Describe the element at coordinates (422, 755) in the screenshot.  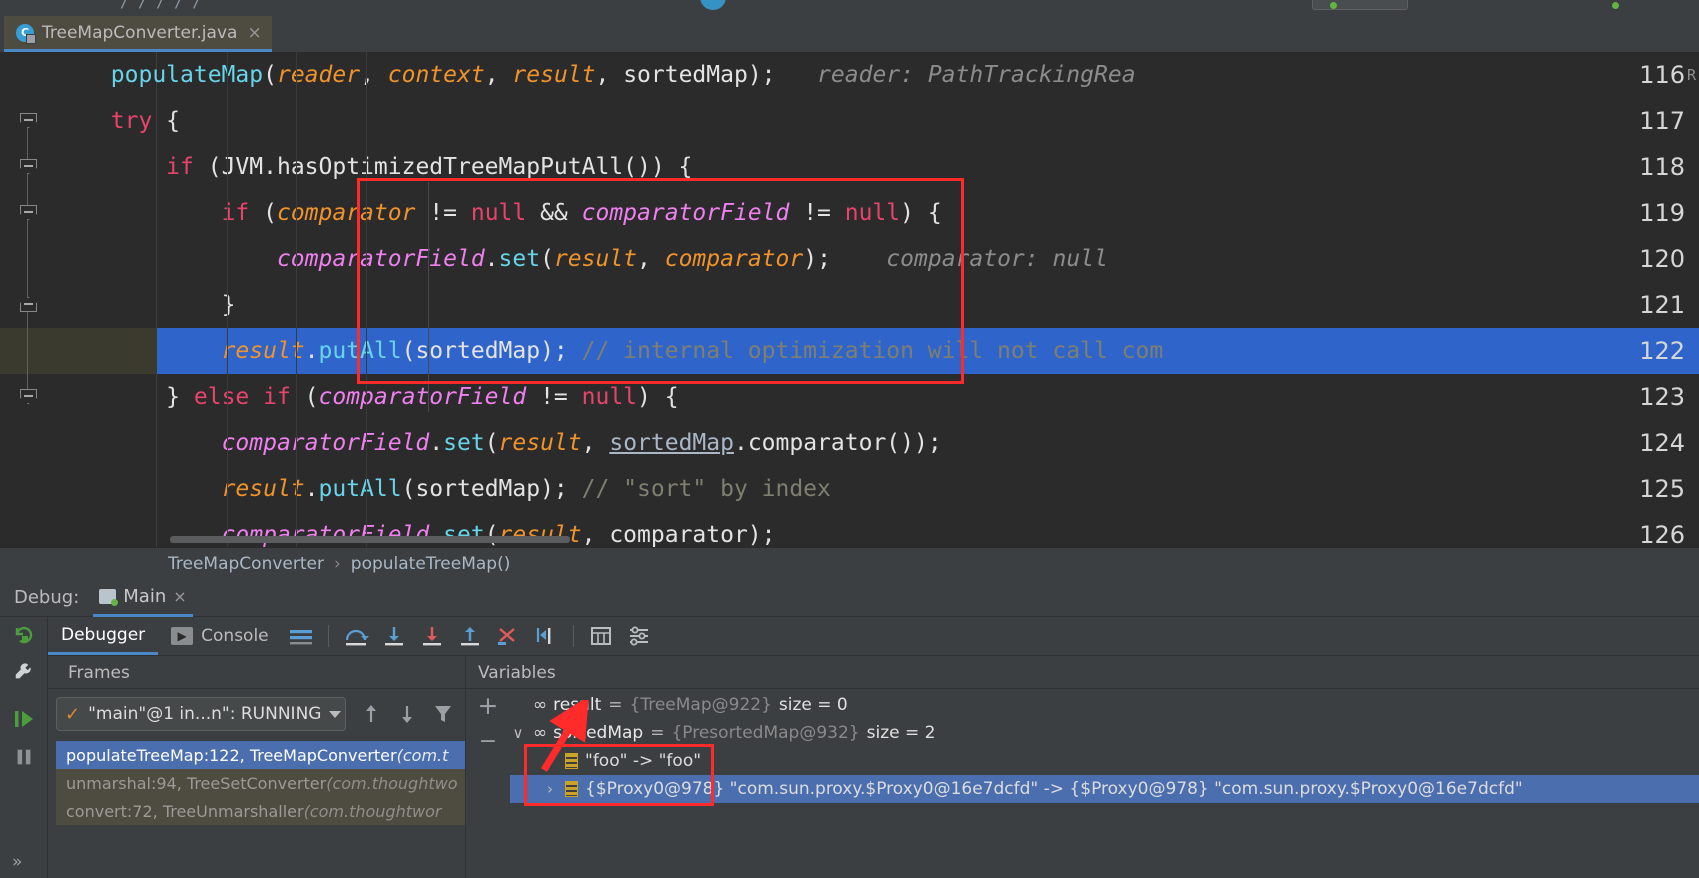
I see `frame-row-package: (com.t` at that location.